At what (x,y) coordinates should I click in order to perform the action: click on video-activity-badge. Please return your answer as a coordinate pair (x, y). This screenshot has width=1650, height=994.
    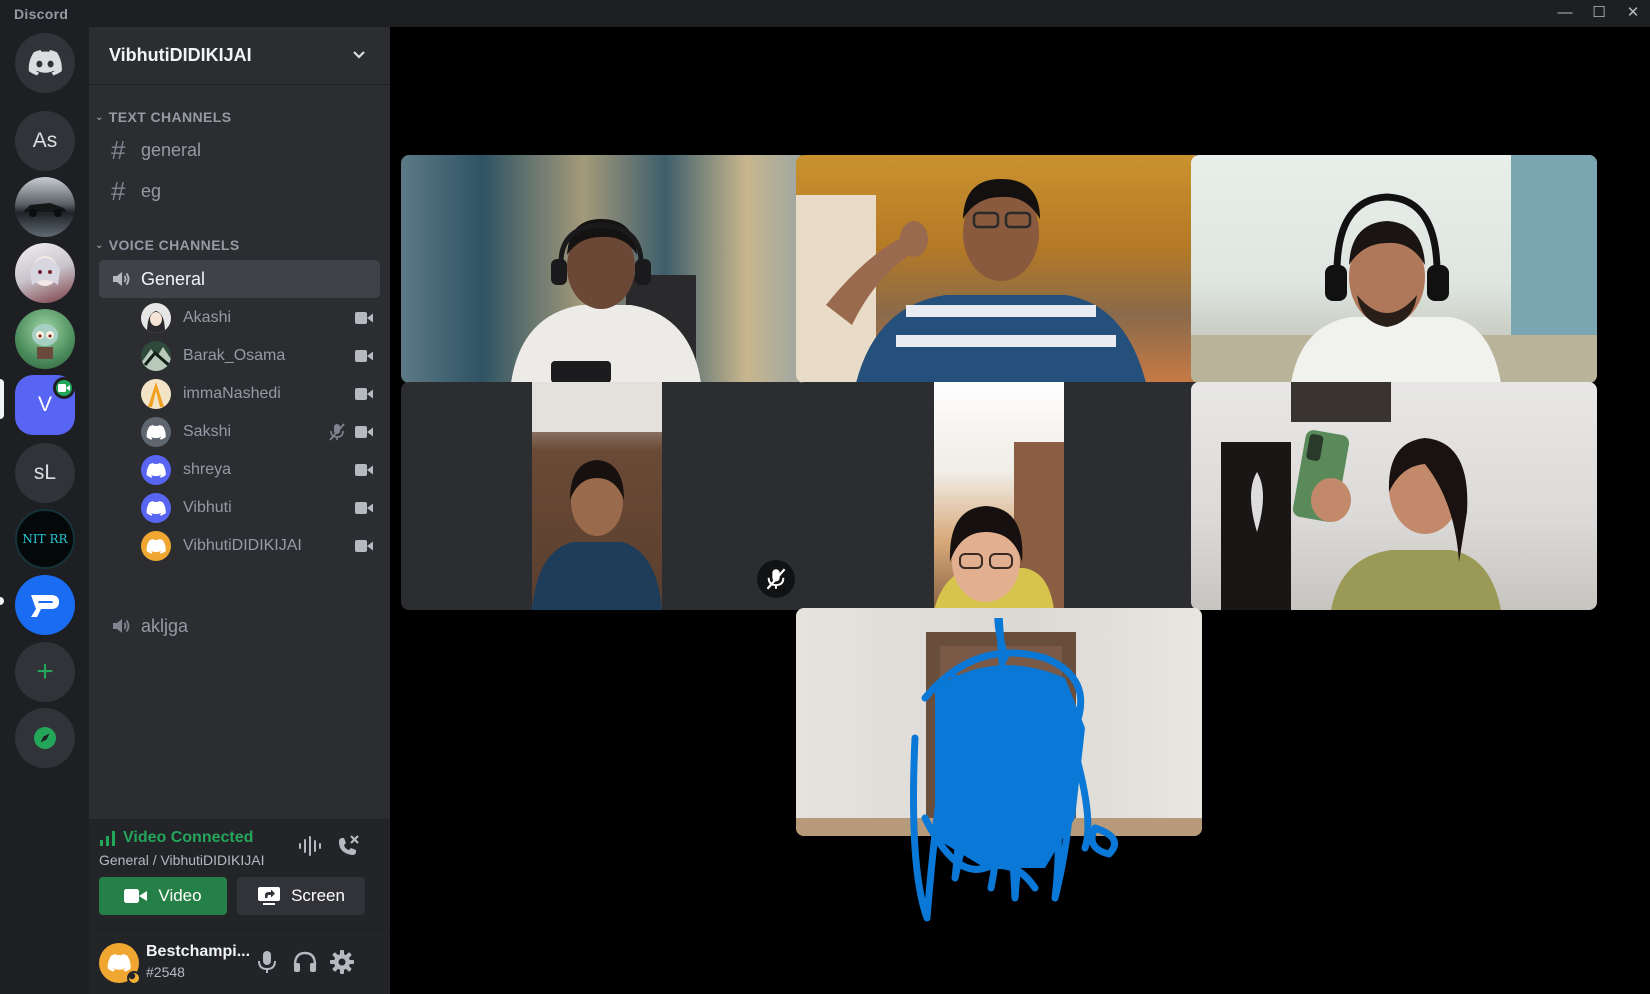
    Looking at the image, I should click on (64, 388).